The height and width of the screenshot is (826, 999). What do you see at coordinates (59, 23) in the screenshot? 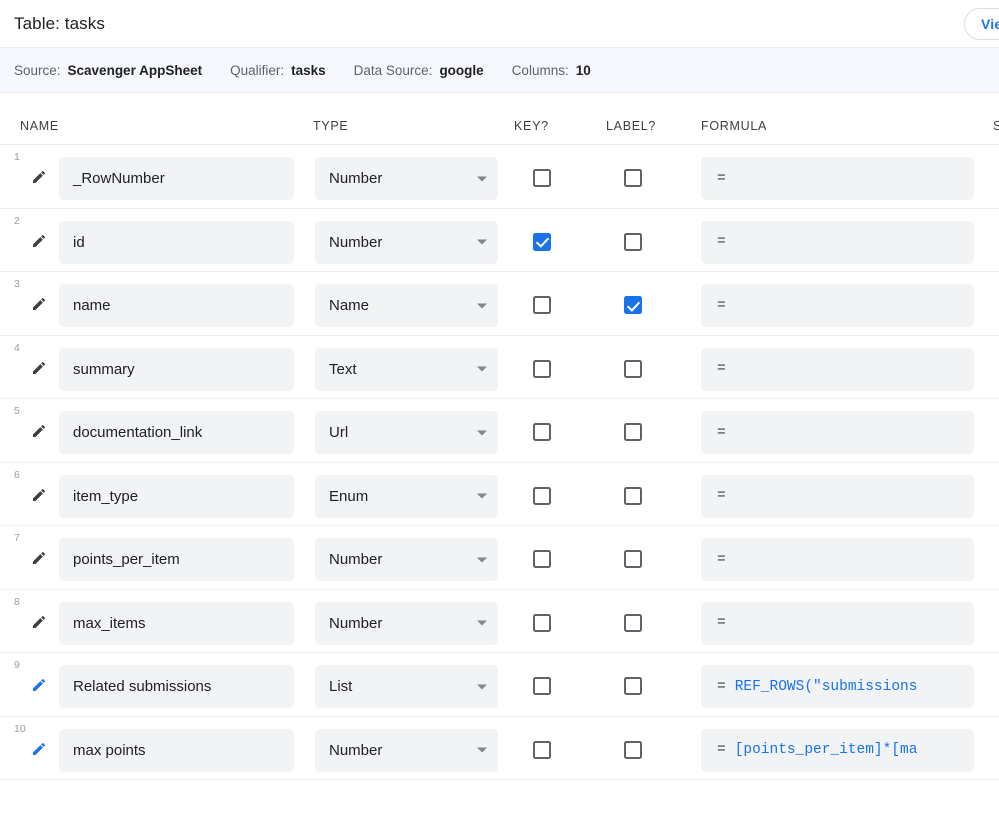
I see `page-title: Table: tasks` at bounding box center [59, 23].